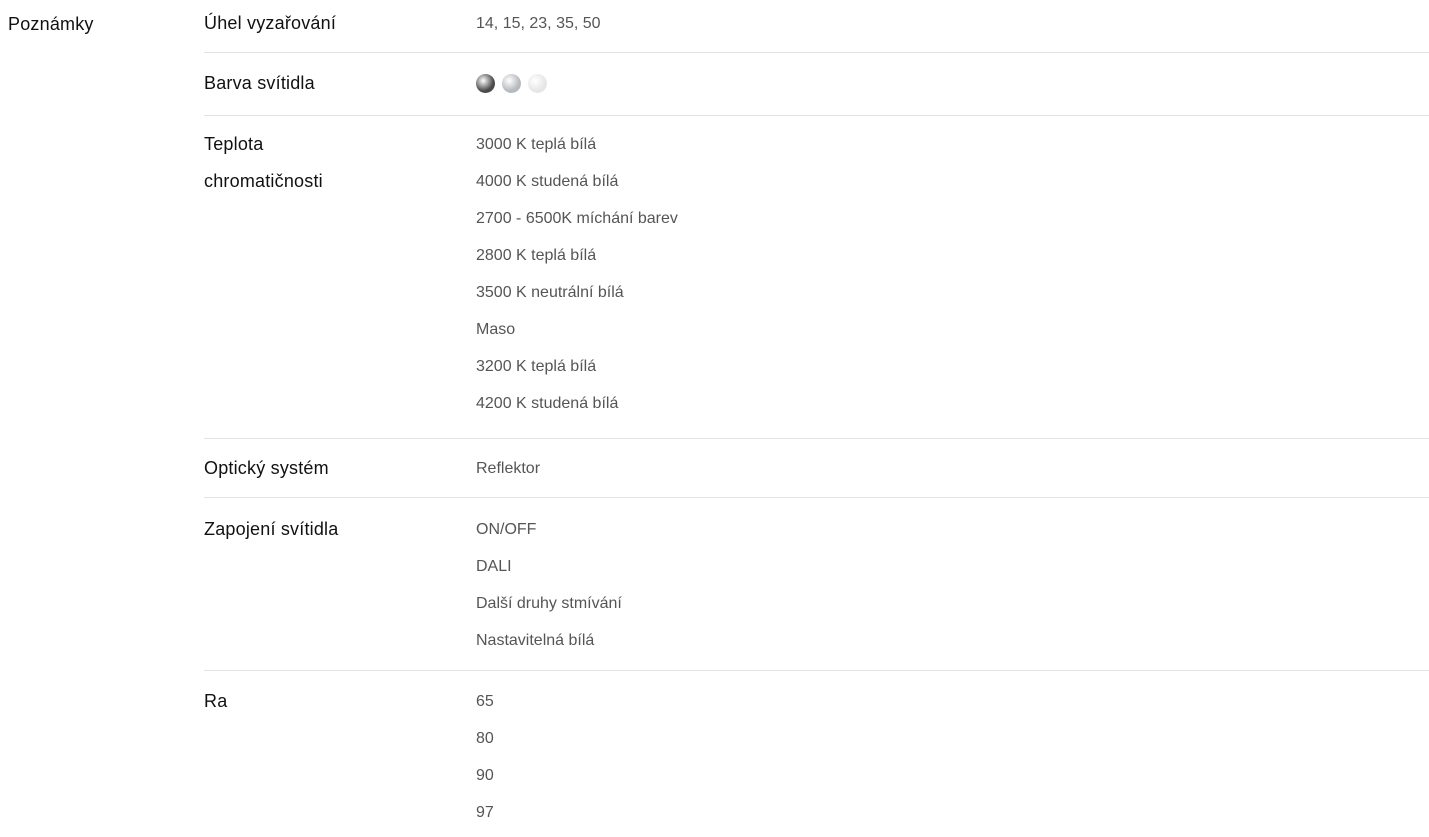 The image size is (1429, 837). Describe the element at coordinates (550, 292) in the screenshot. I see `spec-value: 3500 K neutrální bílá` at that location.